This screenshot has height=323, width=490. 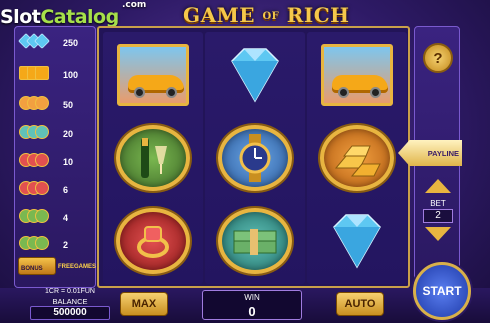 What do you see at coordinates (66, 245) in the screenshot?
I see `paytable-value: 2` at bounding box center [66, 245].